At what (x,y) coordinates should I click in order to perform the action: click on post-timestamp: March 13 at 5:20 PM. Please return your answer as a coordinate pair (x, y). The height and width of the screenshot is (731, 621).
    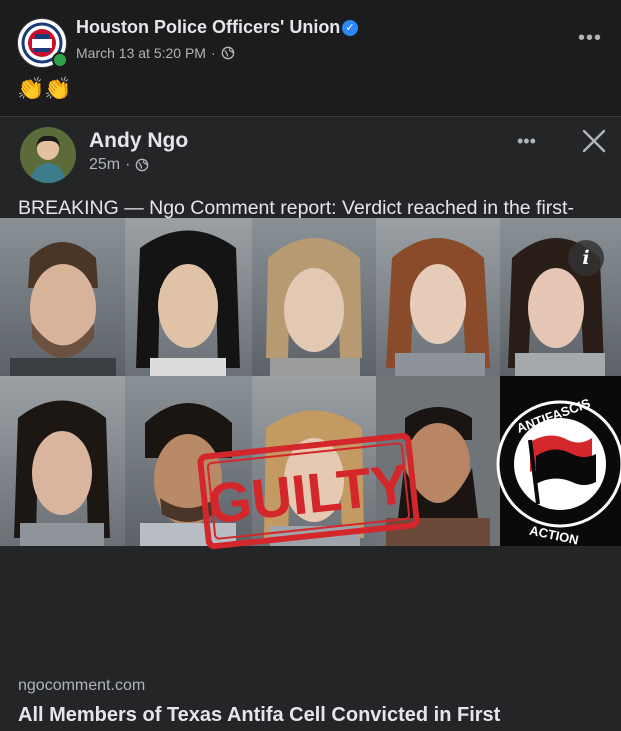
    Looking at the image, I should click on (141, 53).